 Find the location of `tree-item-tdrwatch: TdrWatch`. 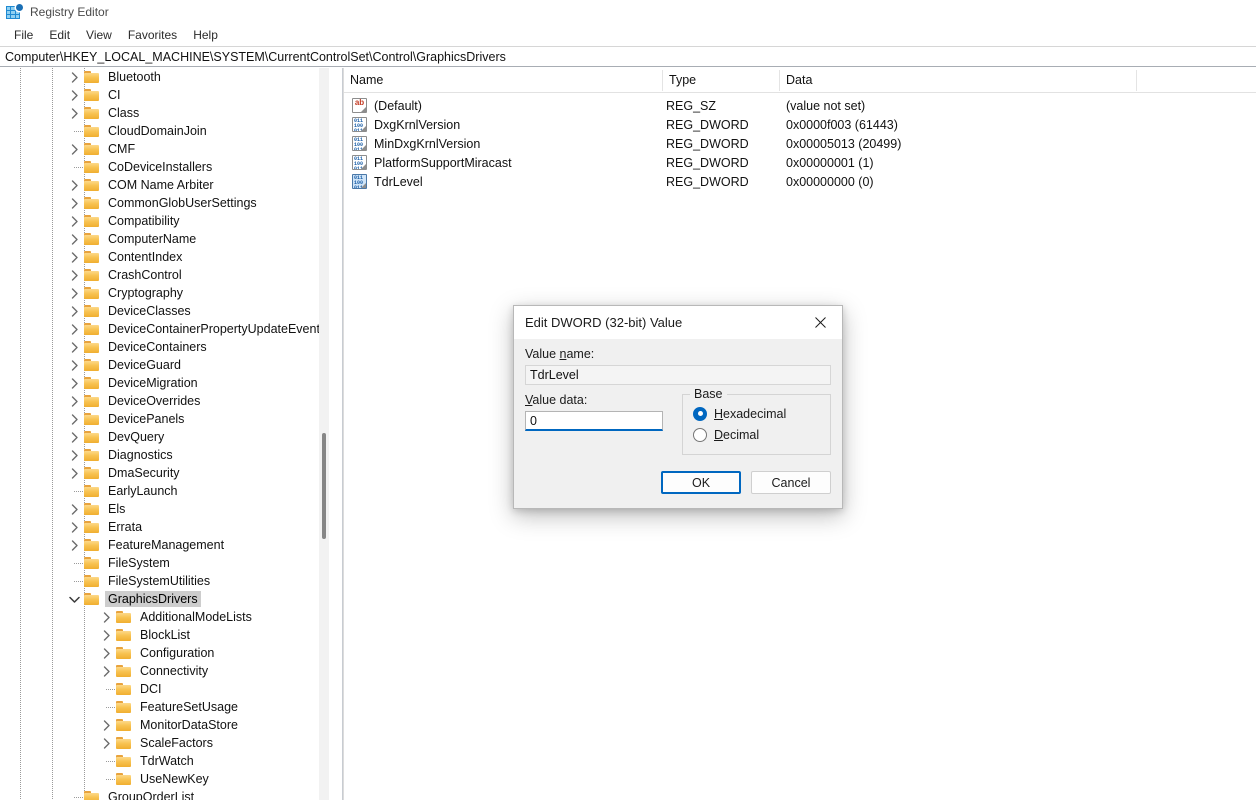

tree-item-tdrwatch: TdrWatch is located at coordinates (160, 761).